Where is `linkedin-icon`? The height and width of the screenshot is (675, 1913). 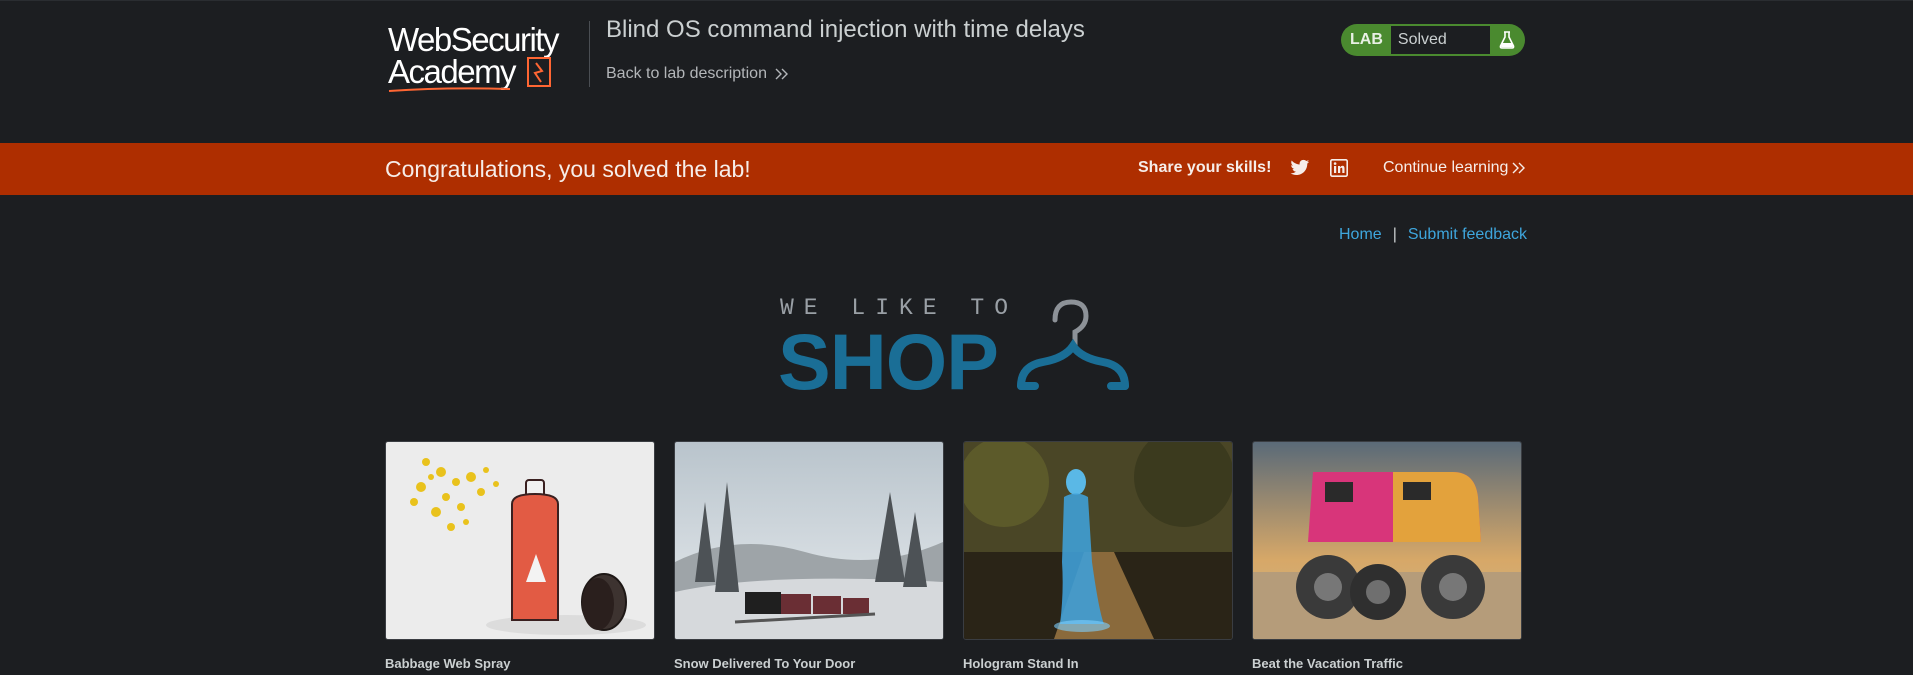
linkedin-icon is located at coordinates (1339, 168).